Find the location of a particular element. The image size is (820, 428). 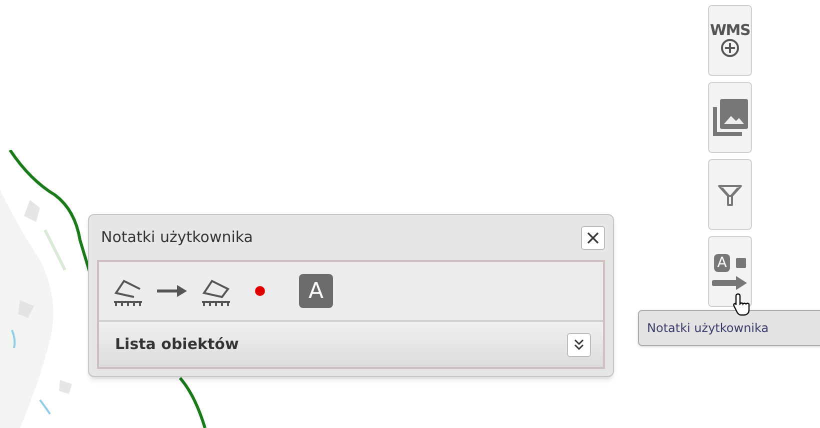

close-button is located at coordinates (593, 238).